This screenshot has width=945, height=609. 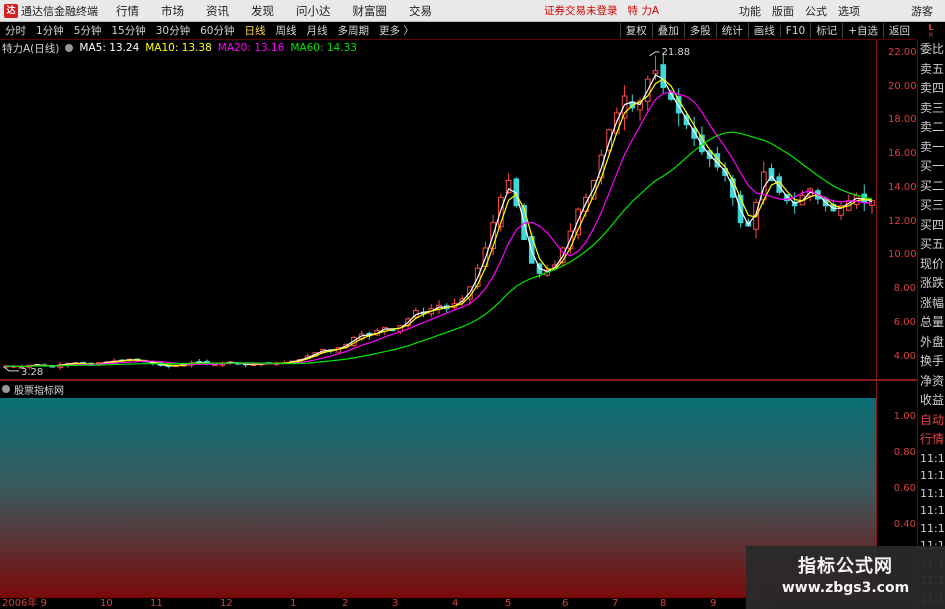 What do you see at coordinates (24, 603) in the screenshot?
I see `date-tick-label: 2006年 9` at bounding box center [24, 603].